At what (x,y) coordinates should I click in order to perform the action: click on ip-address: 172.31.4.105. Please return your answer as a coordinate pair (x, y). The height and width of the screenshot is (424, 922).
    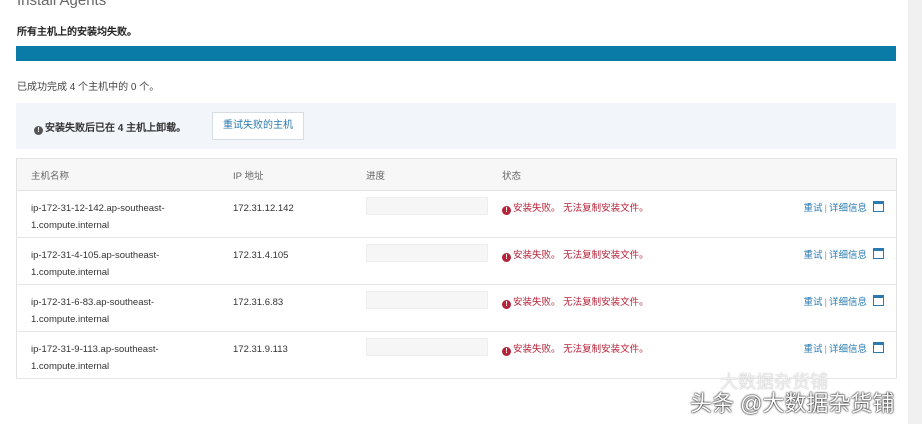
    Looking at the image, I should click on (298, 261).